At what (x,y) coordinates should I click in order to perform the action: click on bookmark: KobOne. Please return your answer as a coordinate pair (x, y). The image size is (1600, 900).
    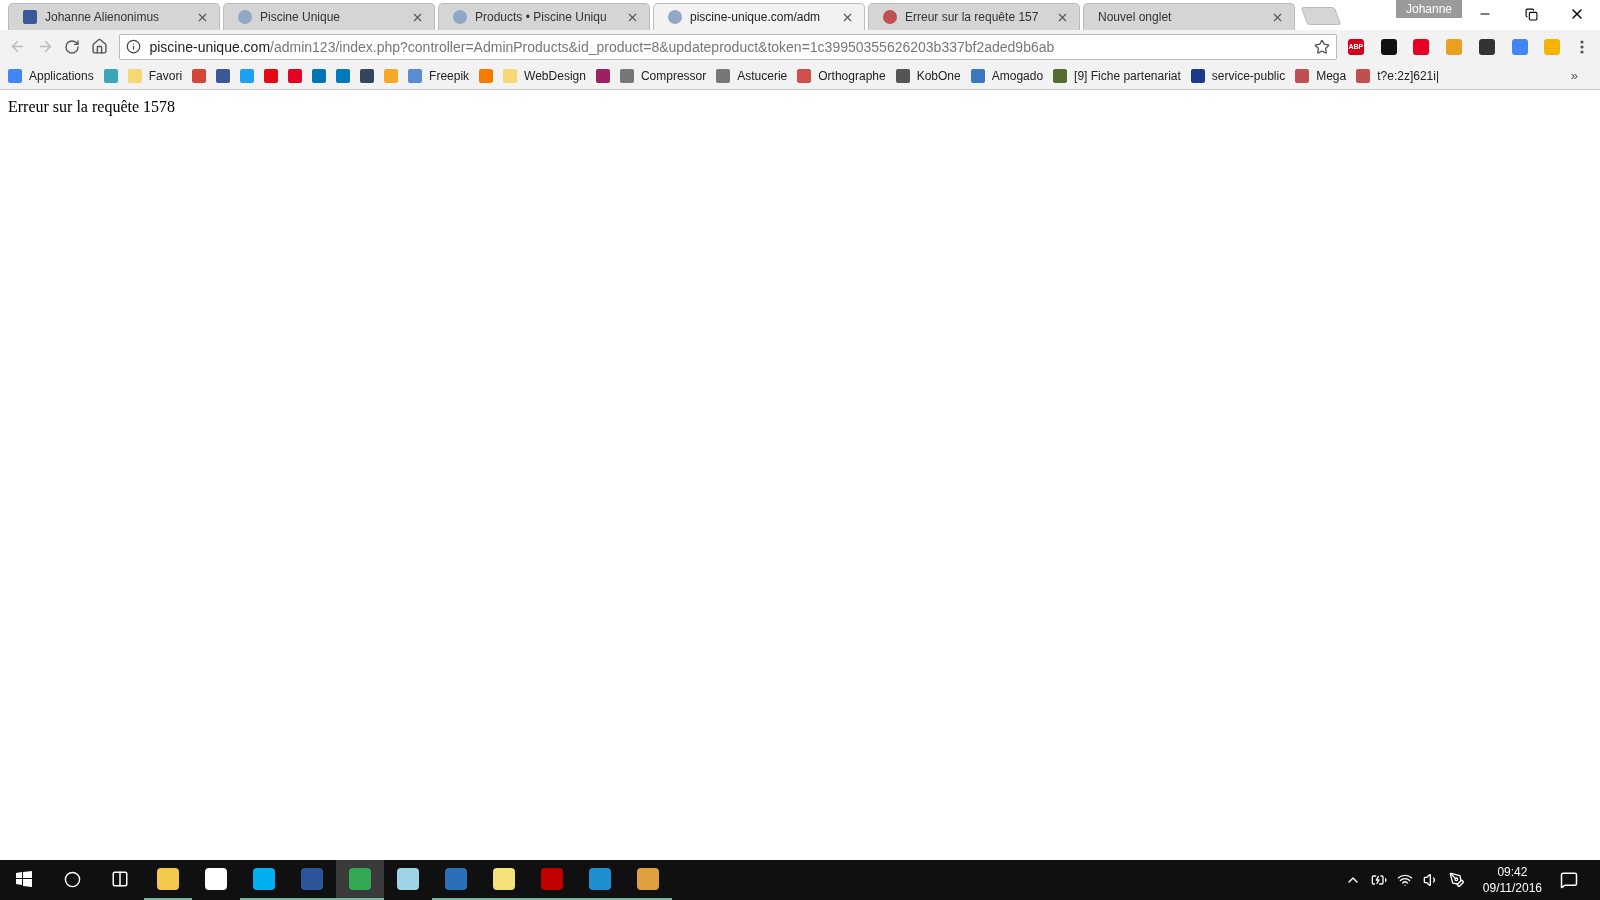
    Looking at the image, I should click on (928, 76).